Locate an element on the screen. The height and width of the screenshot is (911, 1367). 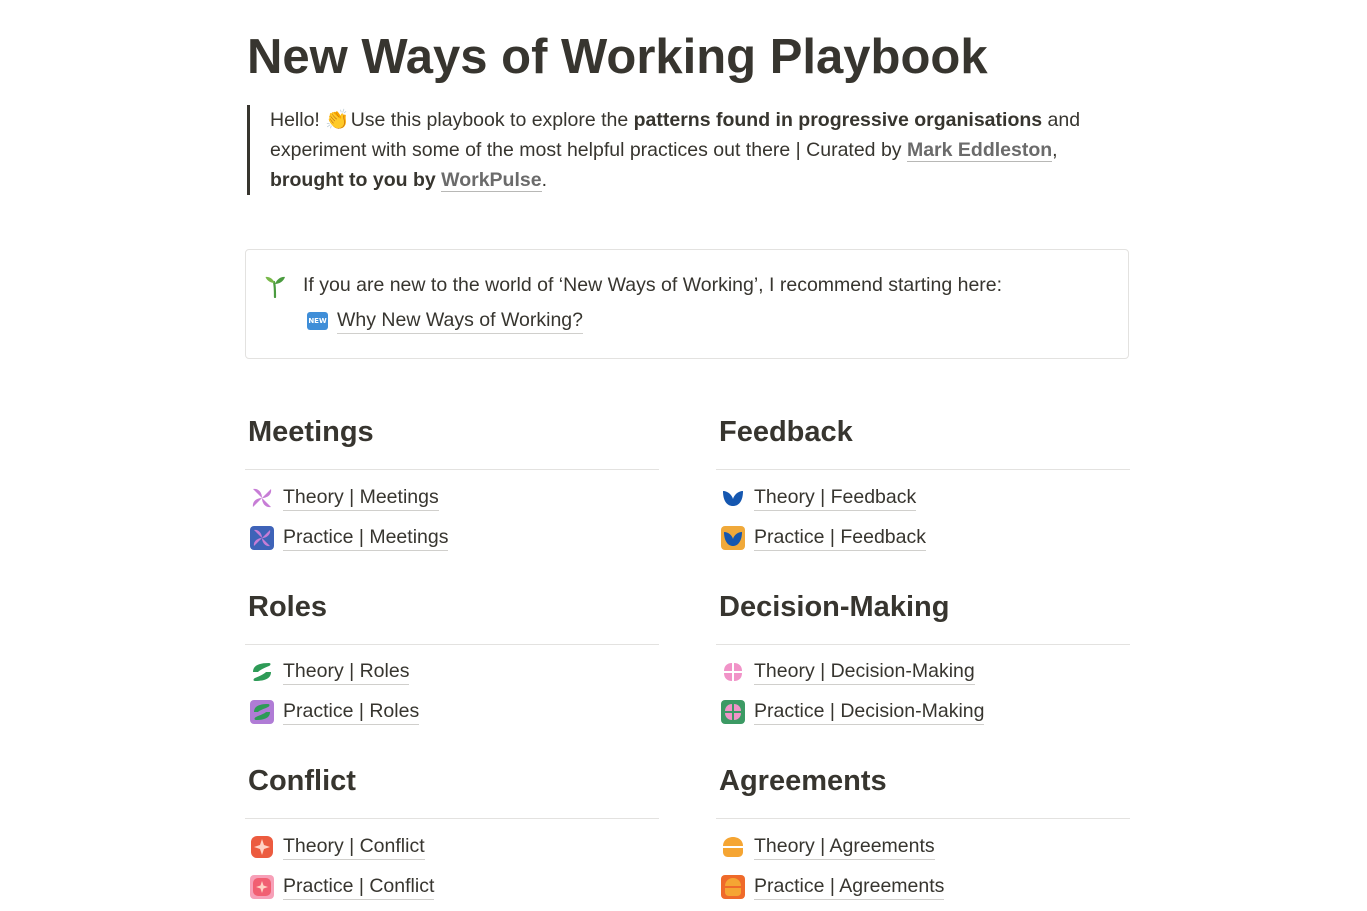
link-practice-agreements: Practice | Agreements is located at coordinates (833, 886).